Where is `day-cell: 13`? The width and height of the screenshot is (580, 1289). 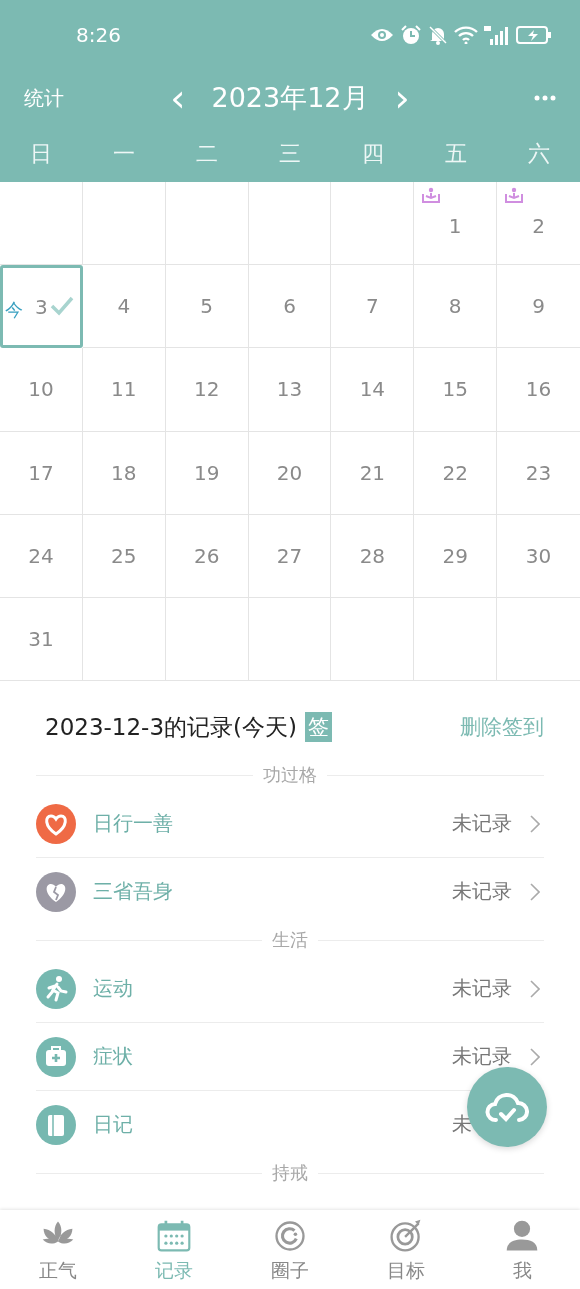
day-cell: 13 is located at coordinates (290, 390).